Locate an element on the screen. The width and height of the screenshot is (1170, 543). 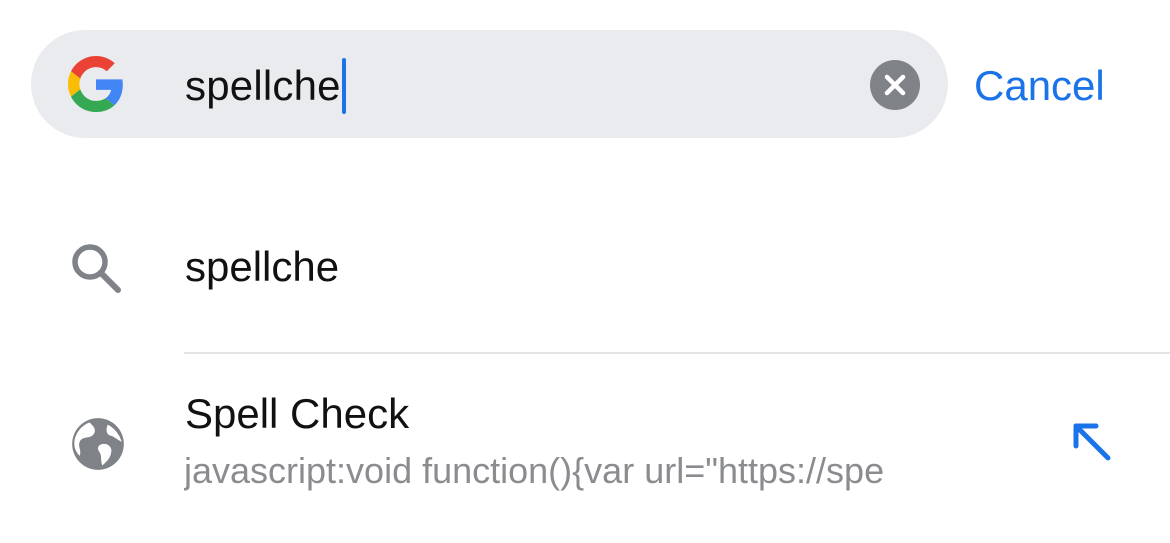
close-icon is located at coordinates (895, 85).